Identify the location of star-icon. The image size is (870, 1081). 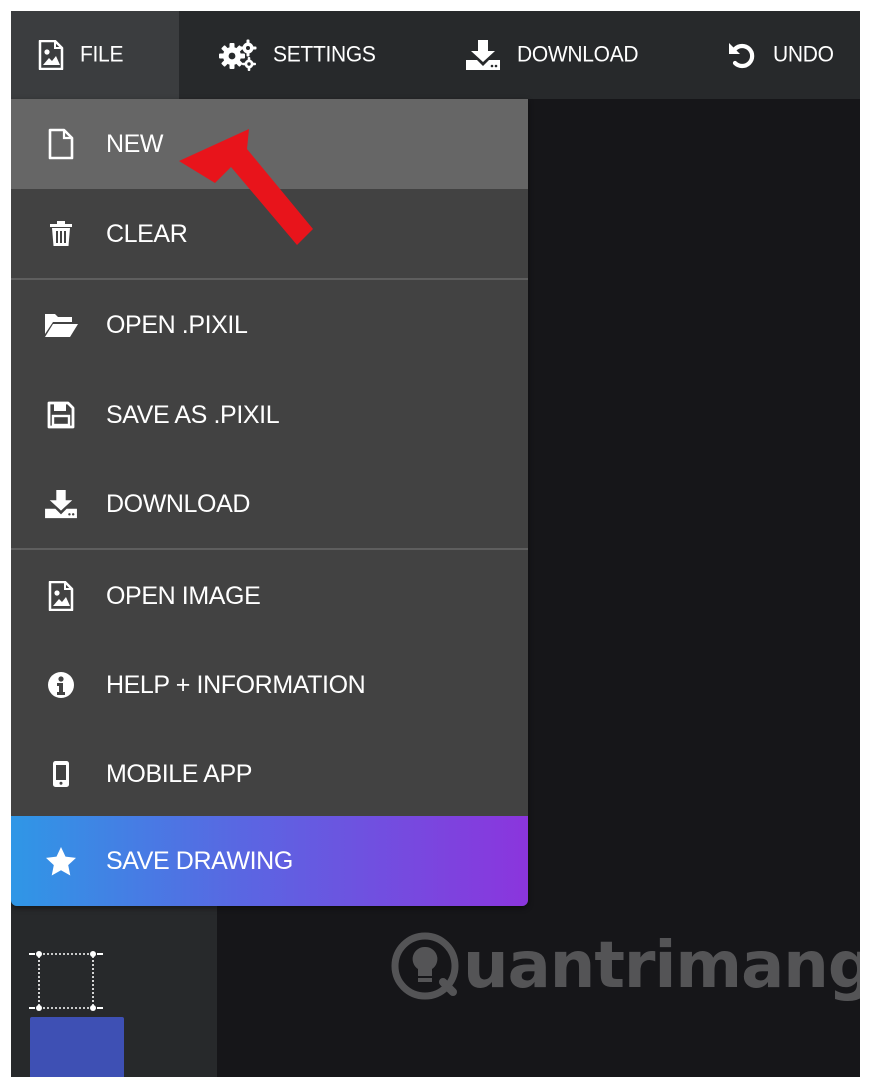
(61, 861).